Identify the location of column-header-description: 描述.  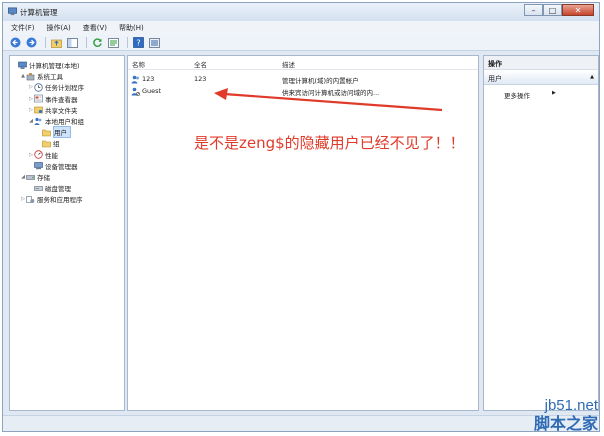
(288, 64).